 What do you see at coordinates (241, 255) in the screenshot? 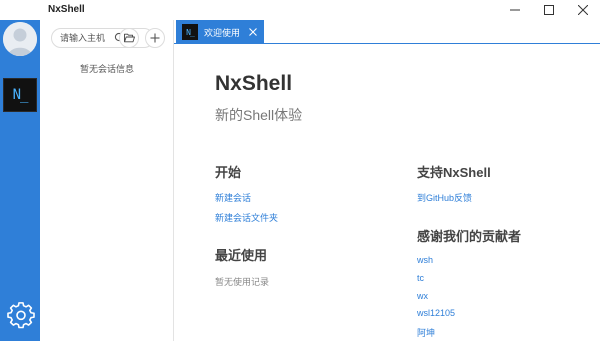
I see `recent-heading: 最近使用` at bounding box center [241, 255].